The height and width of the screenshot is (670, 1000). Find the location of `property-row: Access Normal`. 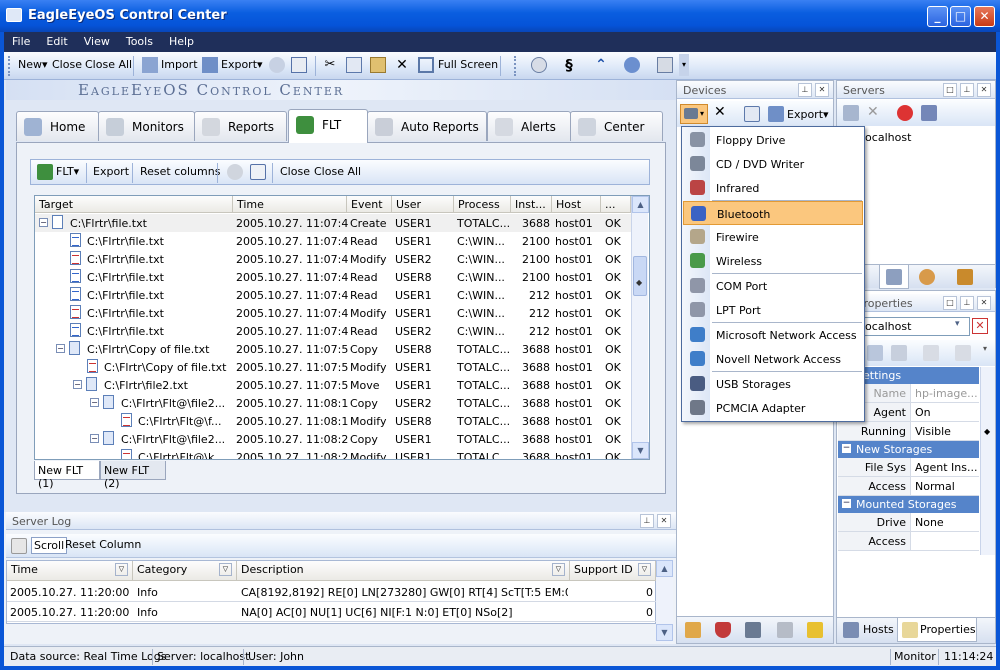

property-row: Access Normal is located at coordinates (908, 486).